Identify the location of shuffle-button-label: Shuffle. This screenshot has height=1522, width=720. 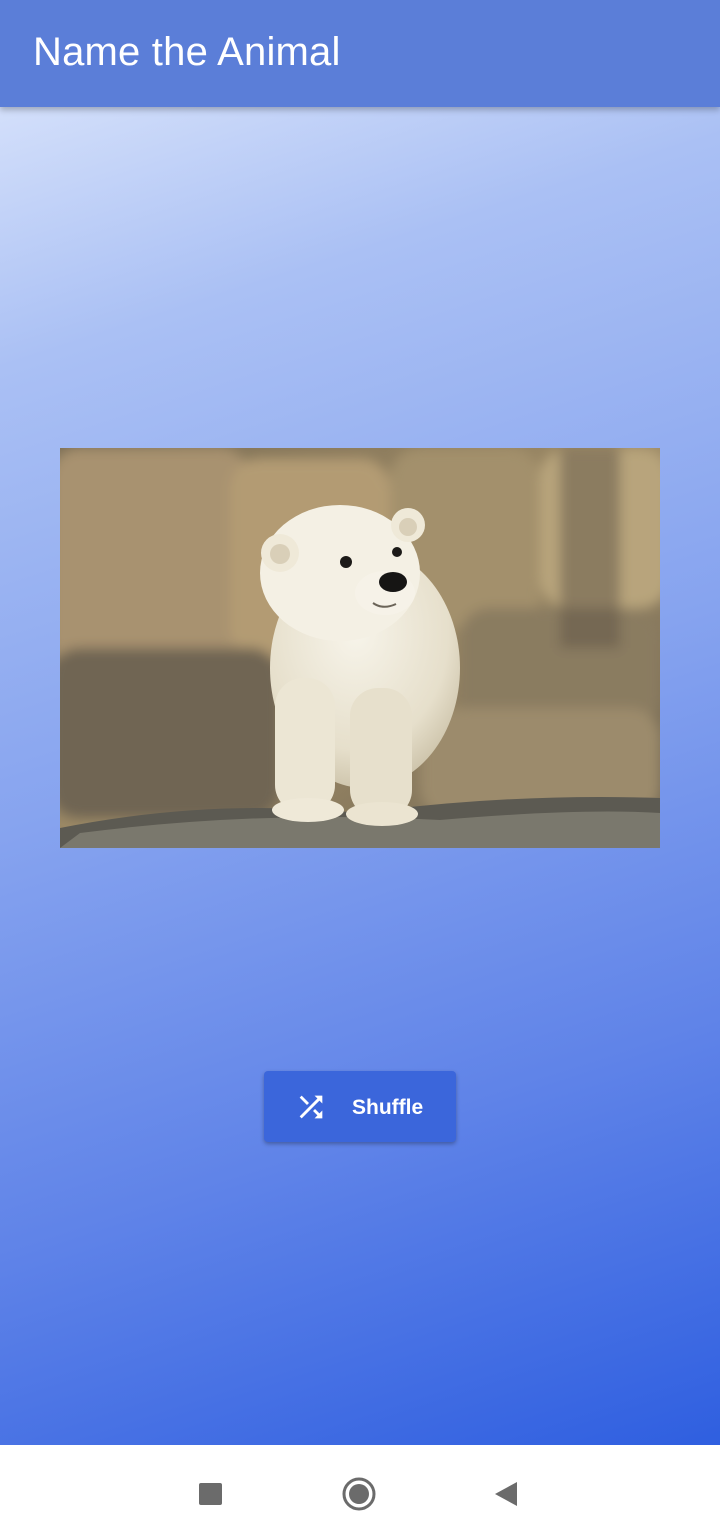
(388, 1107).